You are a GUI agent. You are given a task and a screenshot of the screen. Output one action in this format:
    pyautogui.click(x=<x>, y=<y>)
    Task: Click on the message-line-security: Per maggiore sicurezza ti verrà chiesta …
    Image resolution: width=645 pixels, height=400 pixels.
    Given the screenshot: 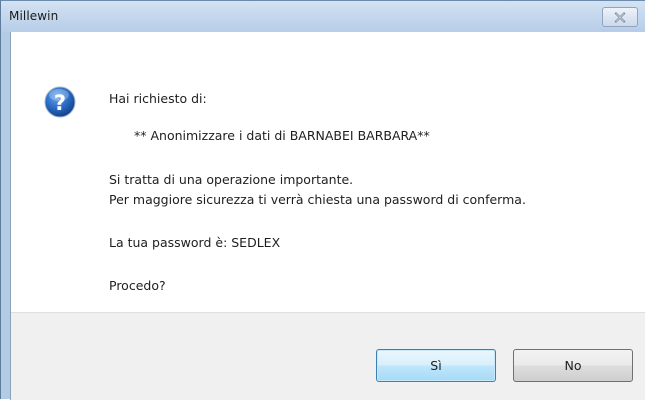 What is the action you would take?
    pyautogui.click(x=317, y=199)
    